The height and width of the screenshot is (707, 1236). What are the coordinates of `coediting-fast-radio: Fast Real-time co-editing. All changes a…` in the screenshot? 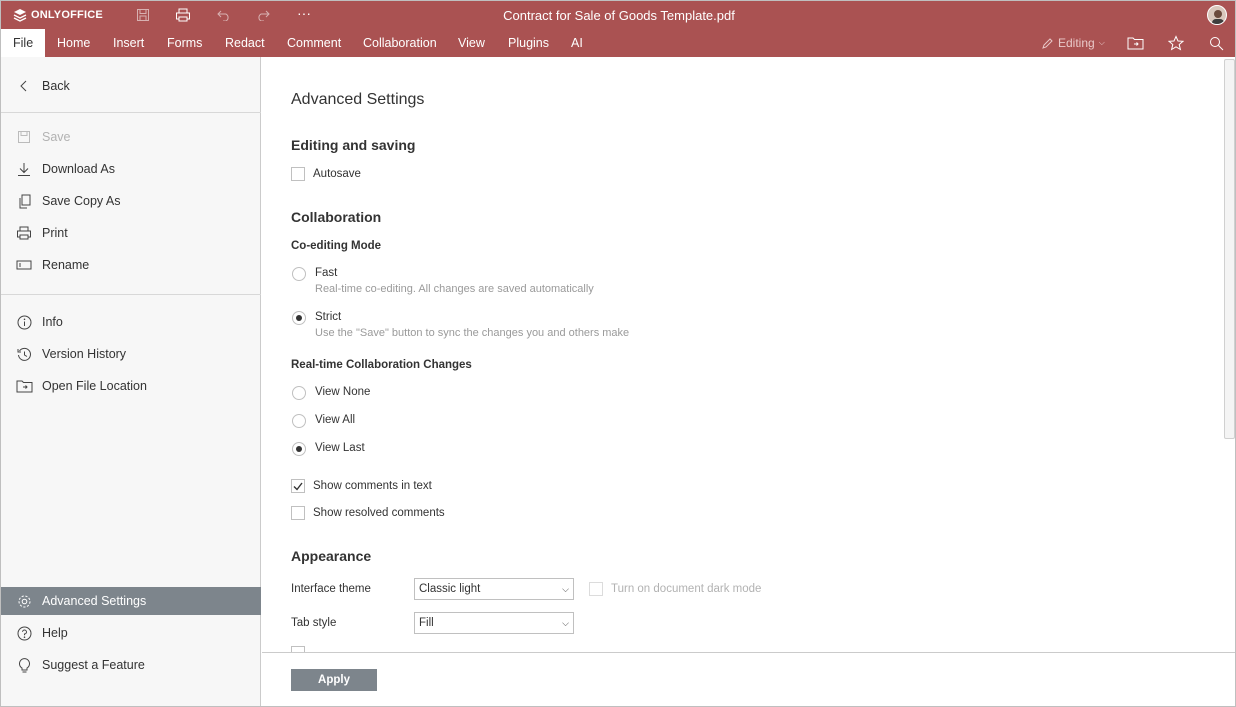 It's located at (443, 281).